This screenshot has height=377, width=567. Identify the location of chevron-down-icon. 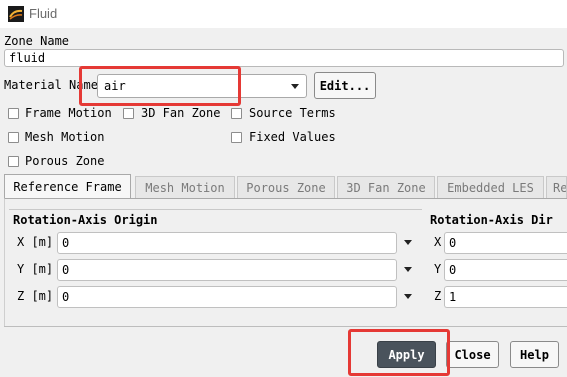
(295, 86).